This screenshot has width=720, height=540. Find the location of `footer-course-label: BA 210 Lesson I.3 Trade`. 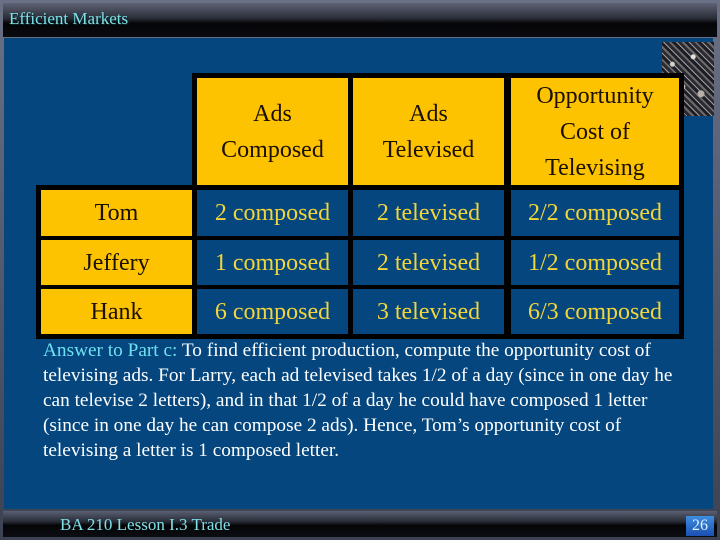

footer-course-label: BA 210 Lesson I.3 Trade is located at coordinates (145, 524).